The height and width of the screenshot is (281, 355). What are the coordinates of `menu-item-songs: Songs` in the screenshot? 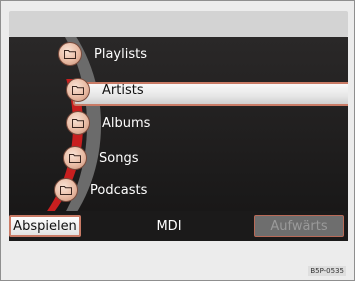 It's located at (100, 158).